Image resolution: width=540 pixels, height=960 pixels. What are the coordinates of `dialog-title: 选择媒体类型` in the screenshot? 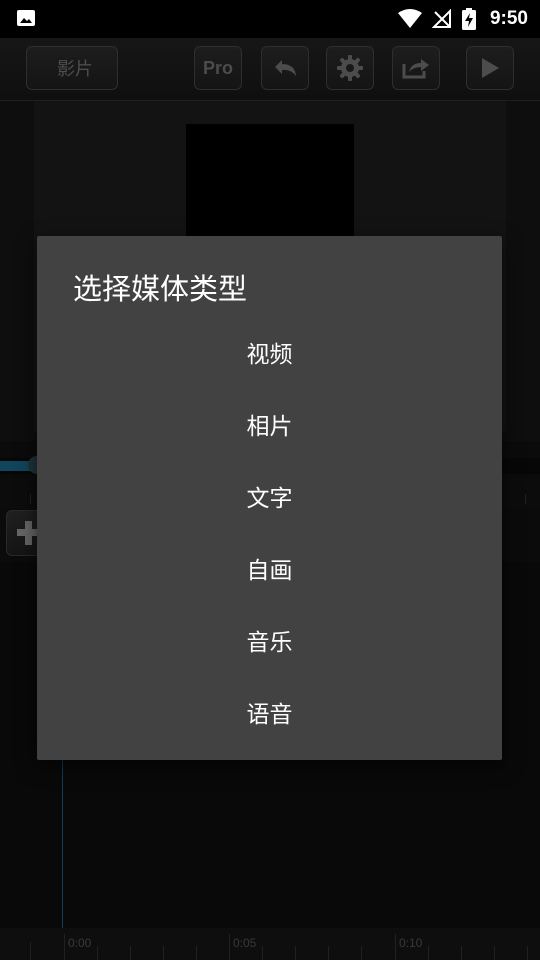 It's located at (160, 289).